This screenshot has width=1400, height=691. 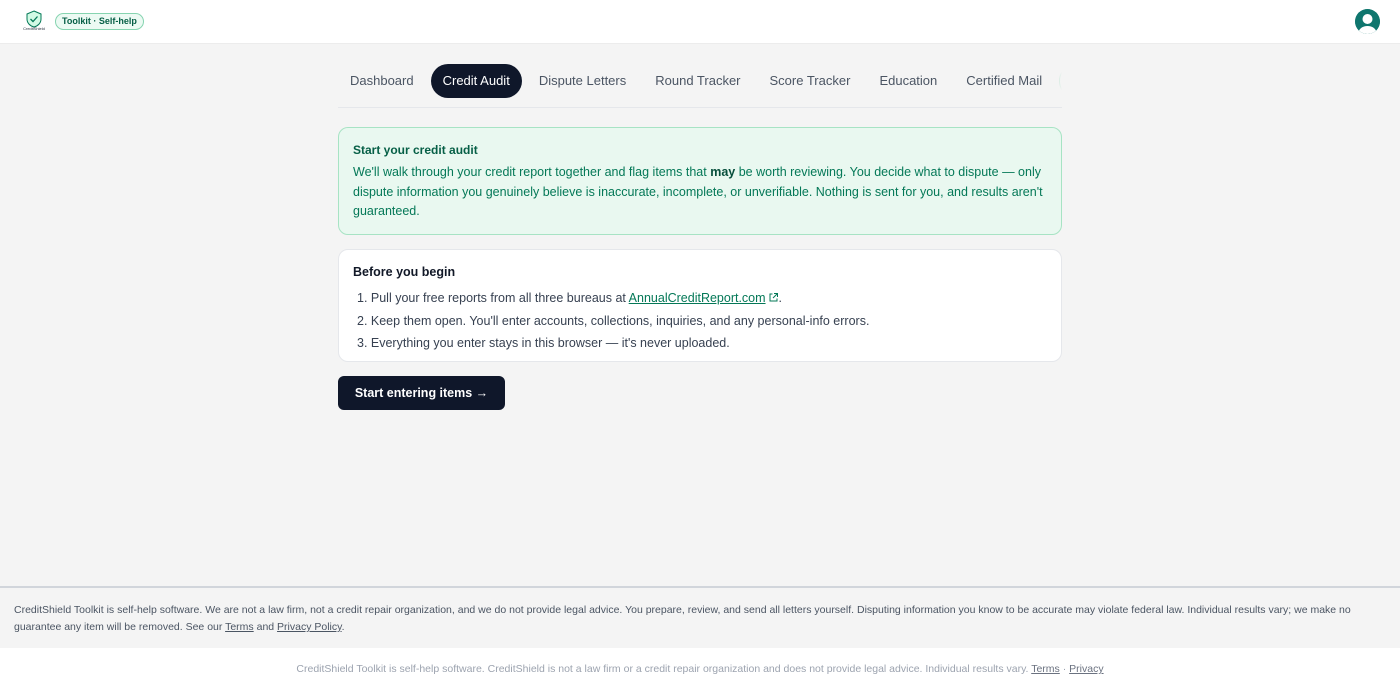 What do you see at coordinates (421, 393) in the screenshot?
I see `start-entering-items-button: Start entering items →` at bounding box center [421, 393].